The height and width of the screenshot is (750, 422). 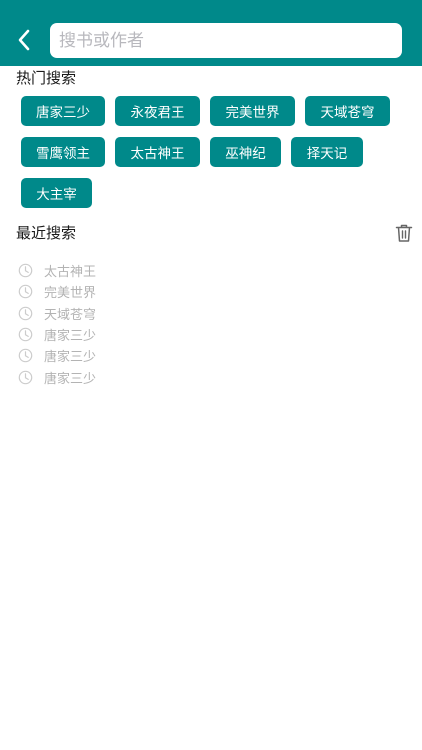 I want to click on recent-search-title: 最近搜索, so click(x=46, y=233).